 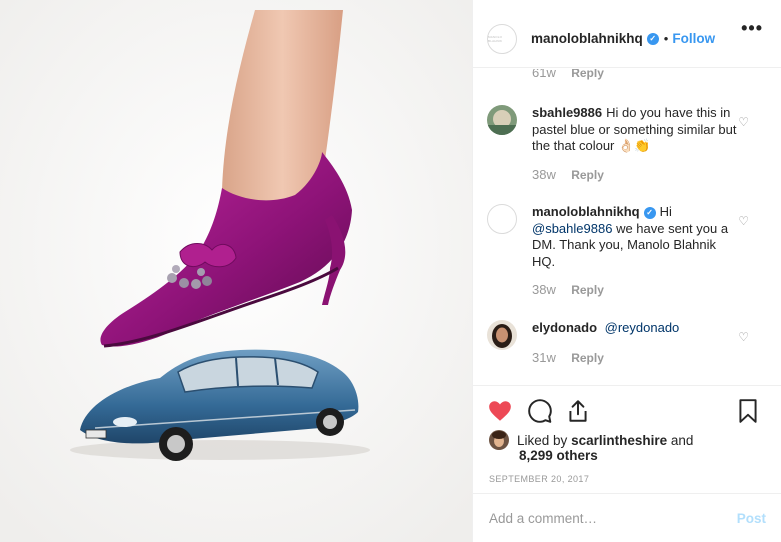 What do you see at coordinates (613, 518) in the screenshot?
I see `comment-input` at bounding box center [613, 518].